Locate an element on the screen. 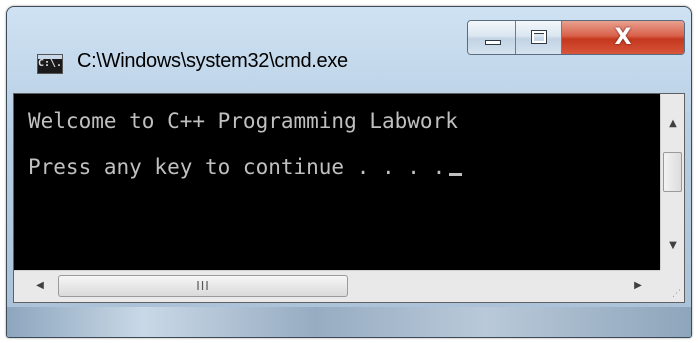 The height and width of the screenshot is (343, 698). minimize-icon is located at coordinates (493, 42).